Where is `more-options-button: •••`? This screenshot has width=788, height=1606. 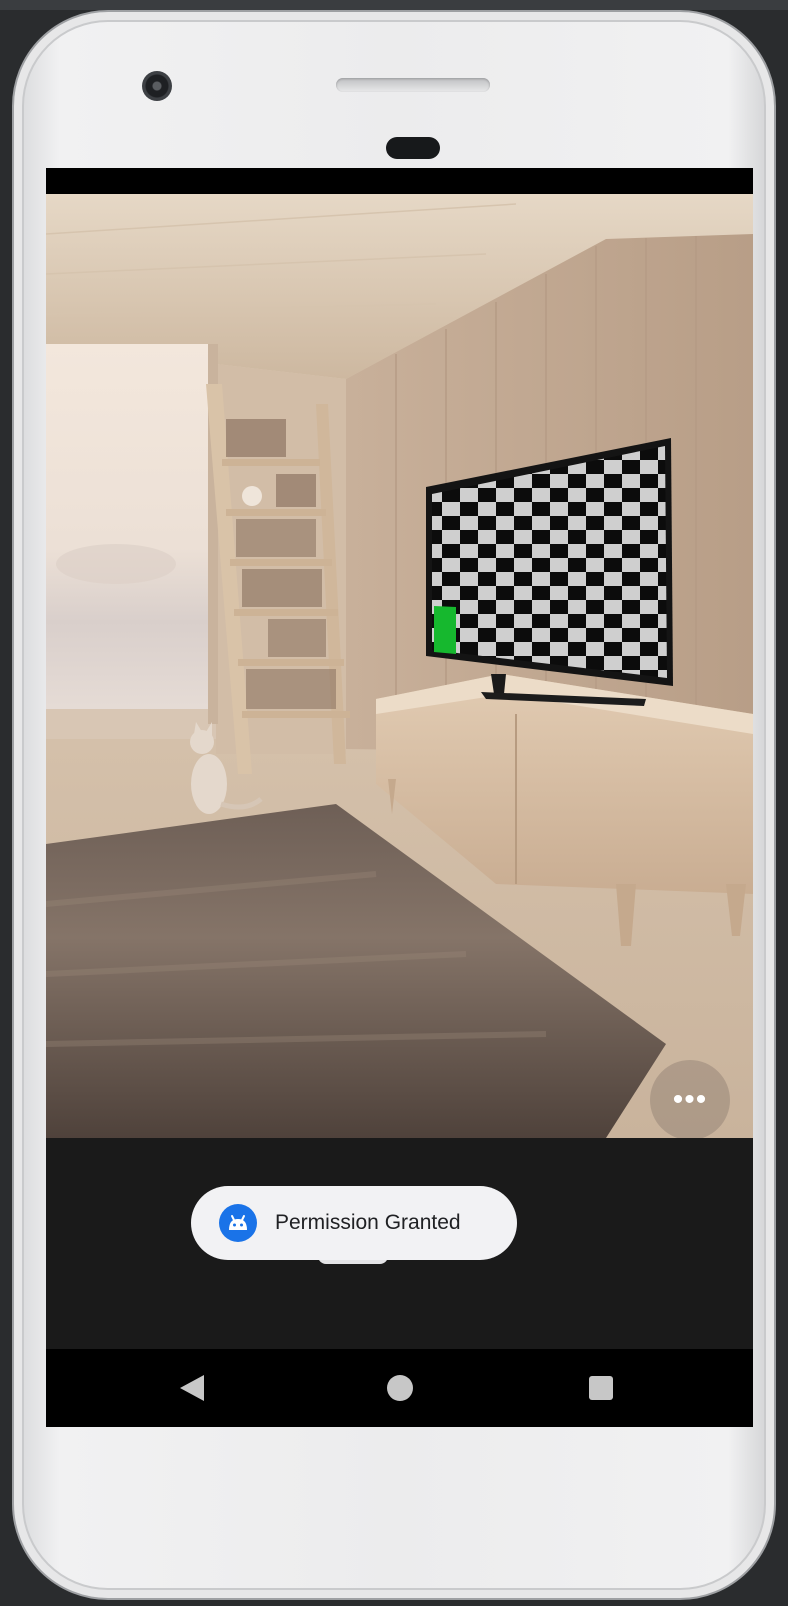
more-options-button: ••• is located at coordinates (690, 1099).